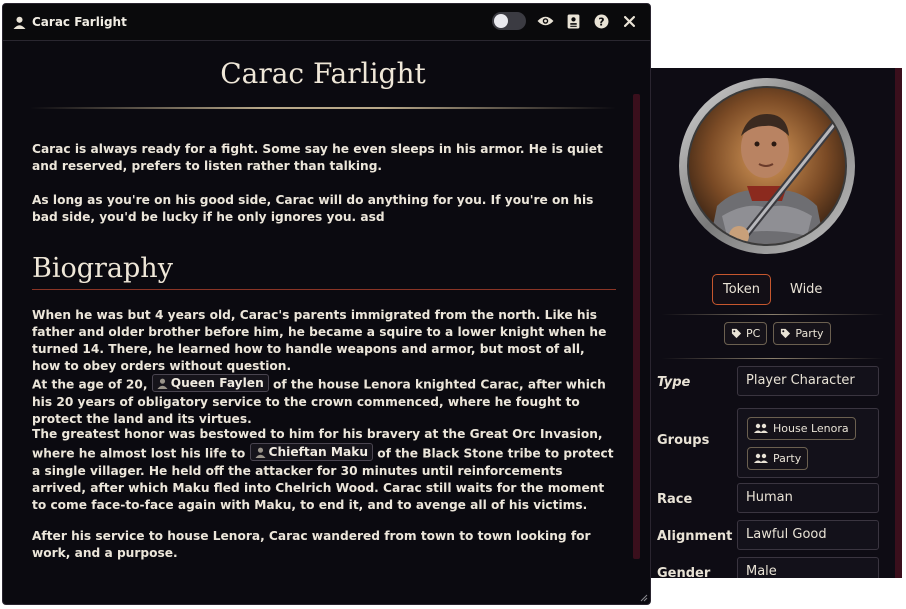 Image resolution: width=906 pixels, height=609 pixels. Describe the element at coordinates (636, 326) in the screenshot. I see `content-scrollbar` at that location.